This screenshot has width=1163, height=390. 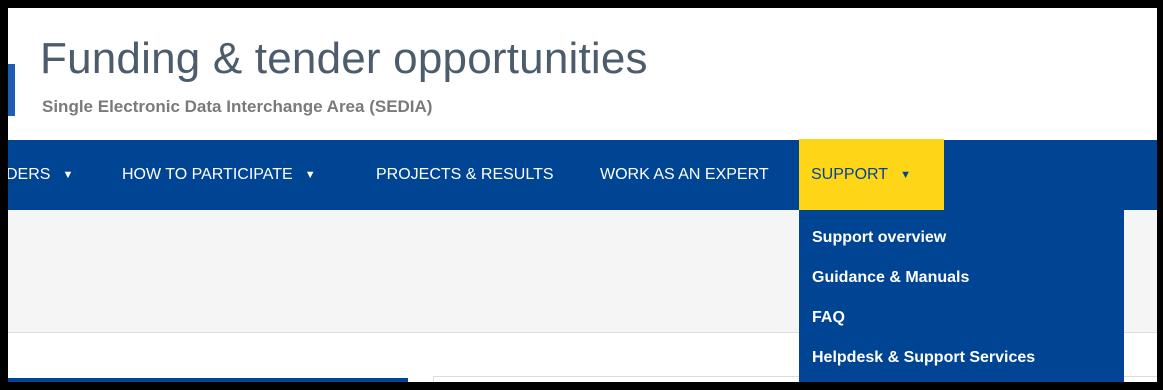 I want to click on nav-item-label: DERS, so click(x=28, y=174).